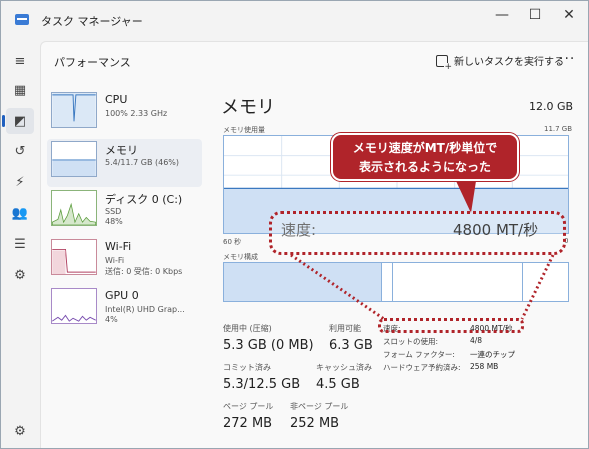  What do you see at coordinates (411, 341) in the screenshot?
I see `slots-used-key: スロットの使用:` at bounding box center [411, 341].